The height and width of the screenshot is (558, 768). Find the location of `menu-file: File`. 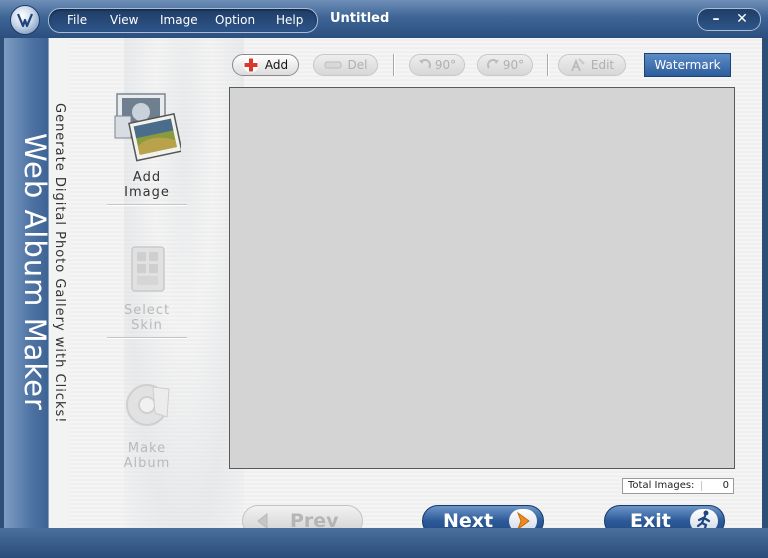

menu-file: File is located at coordinates (77, 20).